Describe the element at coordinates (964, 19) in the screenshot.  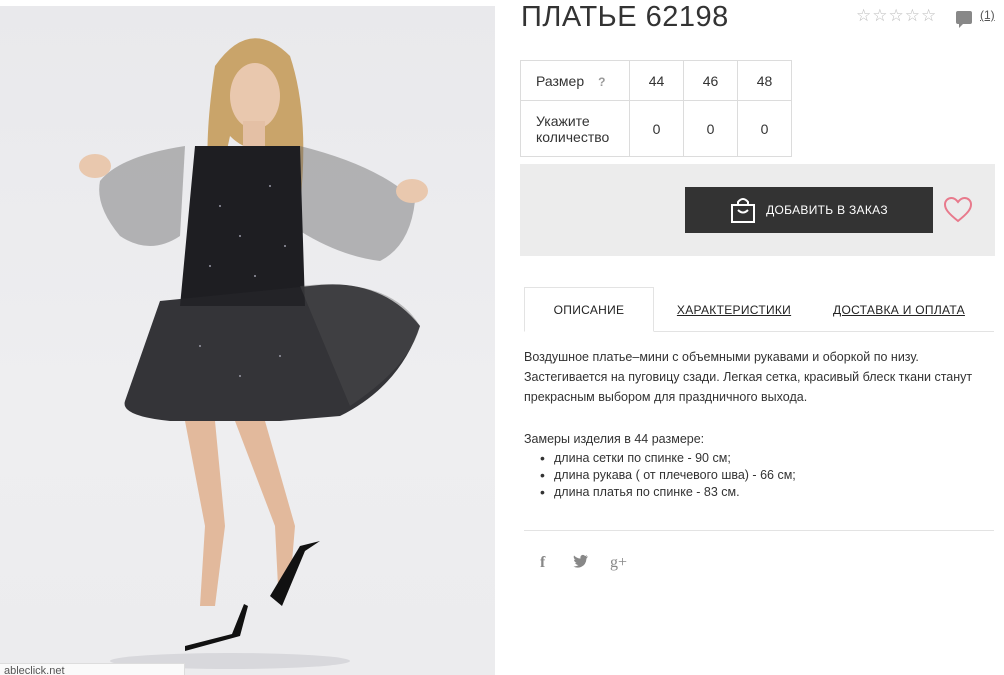
I see `comment-icon` at that location.